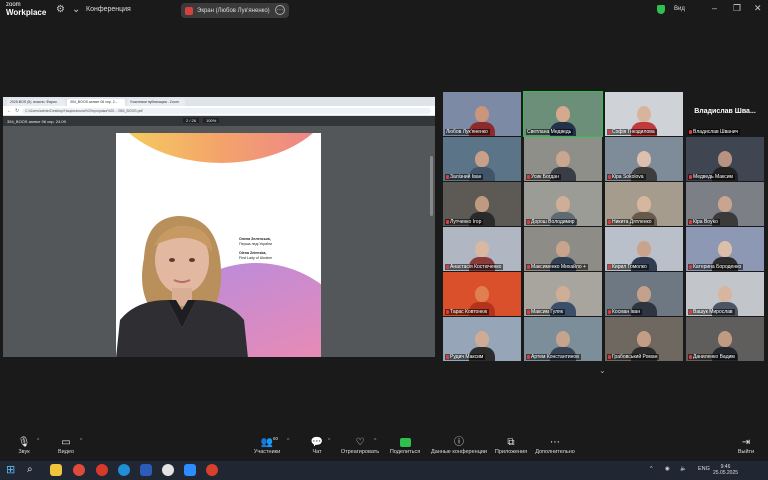  I want to click on search-icon: ⌕, so click(33, 470).